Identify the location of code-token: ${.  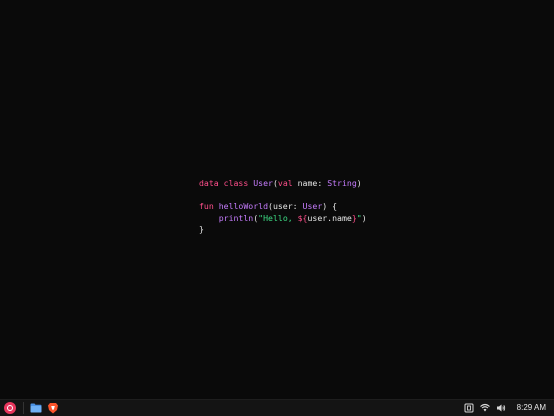
(302, 217).